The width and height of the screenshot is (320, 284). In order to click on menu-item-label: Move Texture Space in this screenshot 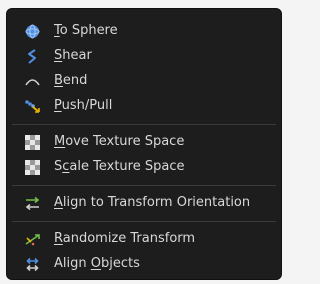, I will do `click(119, 141)`.